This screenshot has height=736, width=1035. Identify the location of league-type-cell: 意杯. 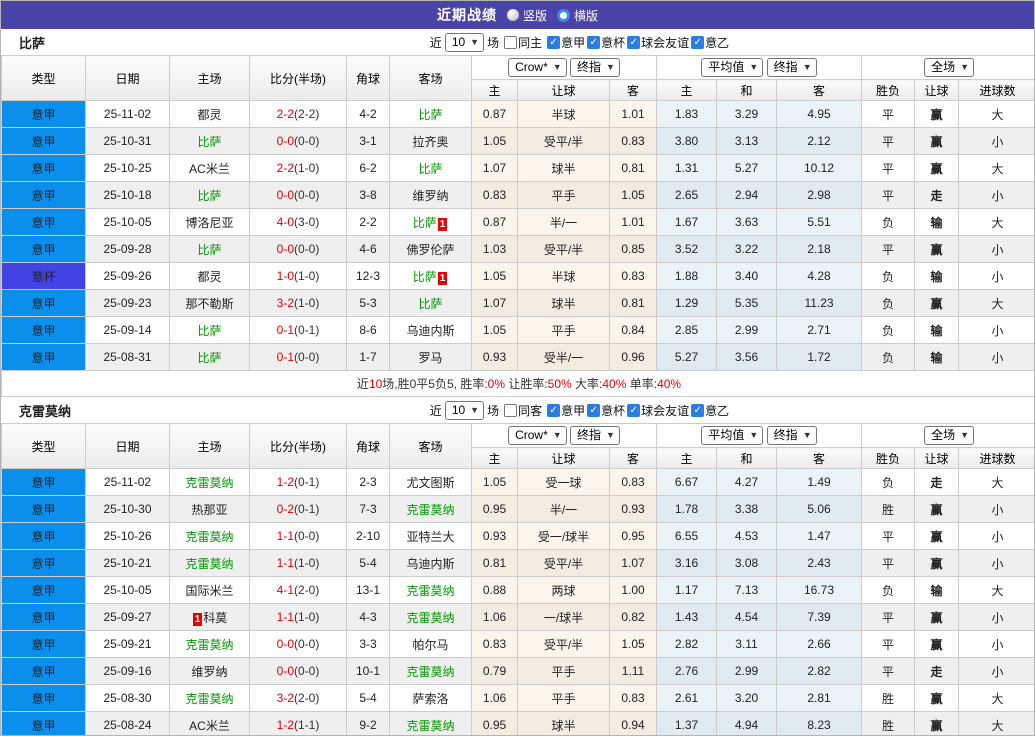
(43, 276).